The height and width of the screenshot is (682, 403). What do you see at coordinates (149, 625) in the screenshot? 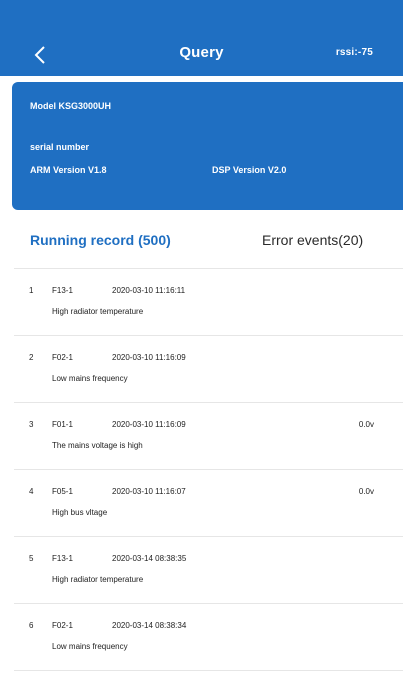
I see `record-time: 2020-03-14 08:38:34` at bounding box center [149, 625].